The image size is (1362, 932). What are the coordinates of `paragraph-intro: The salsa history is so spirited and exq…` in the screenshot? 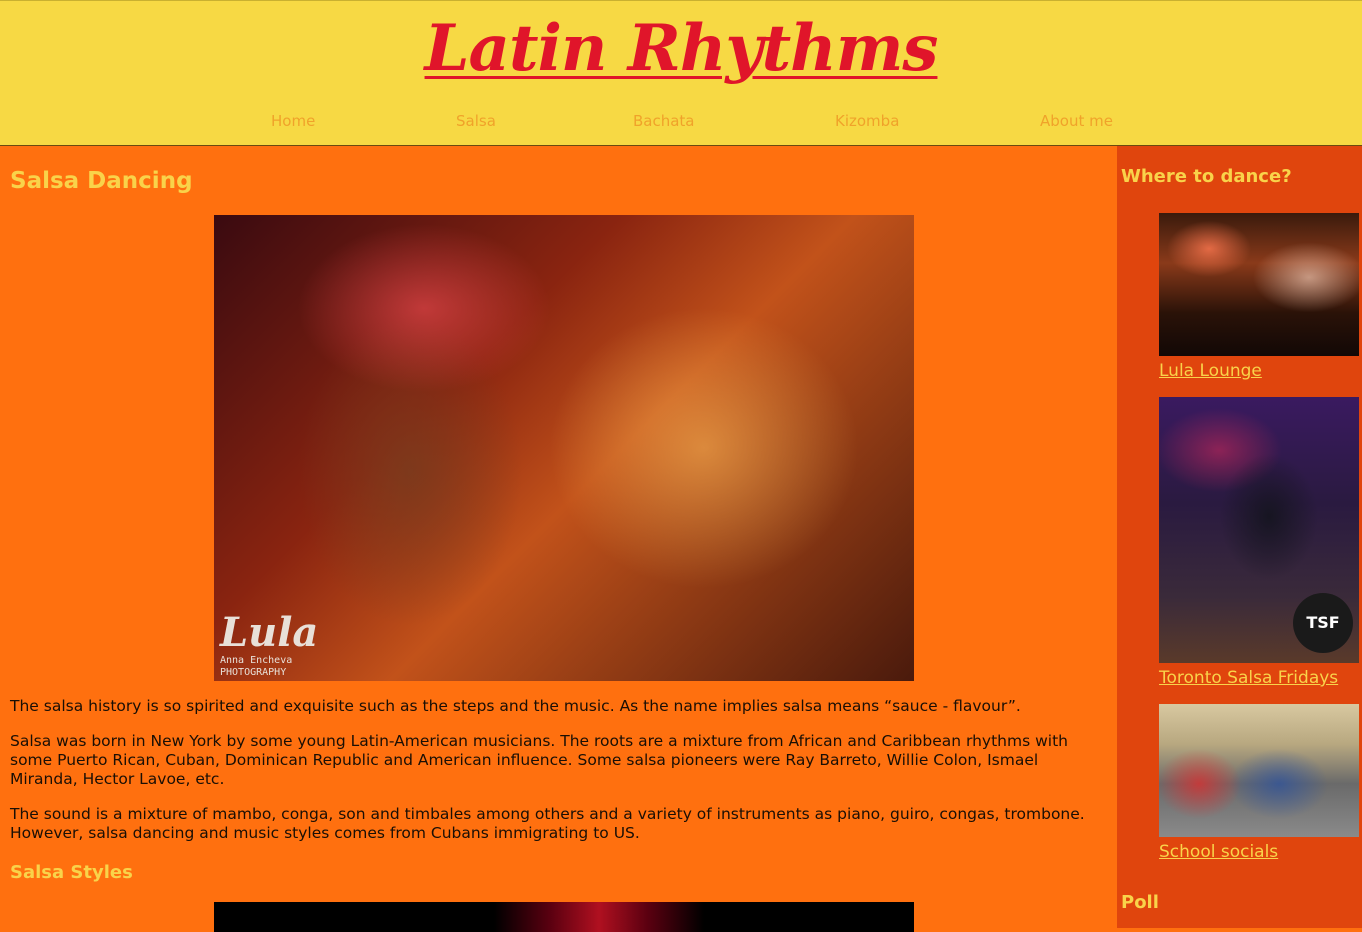 It's located at (515, 706).